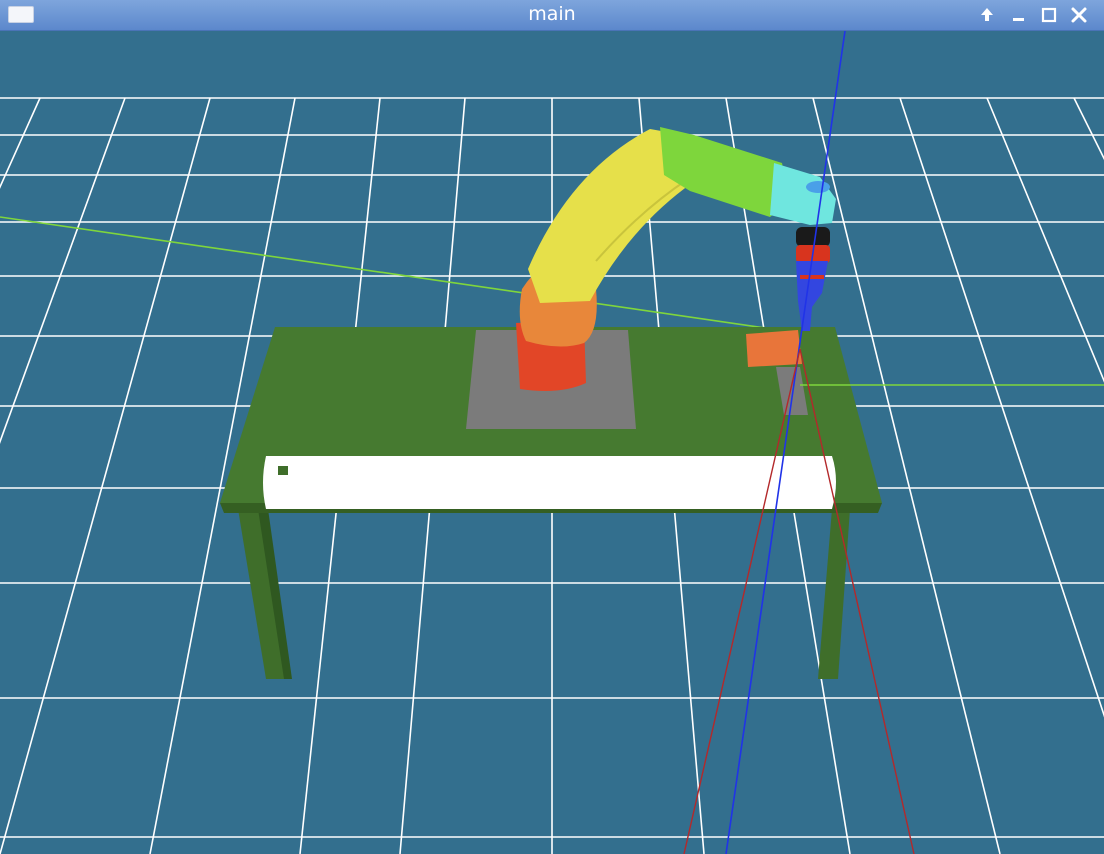 The image size is (1104, 854). I want to click on conveyor, so click(549, 482).